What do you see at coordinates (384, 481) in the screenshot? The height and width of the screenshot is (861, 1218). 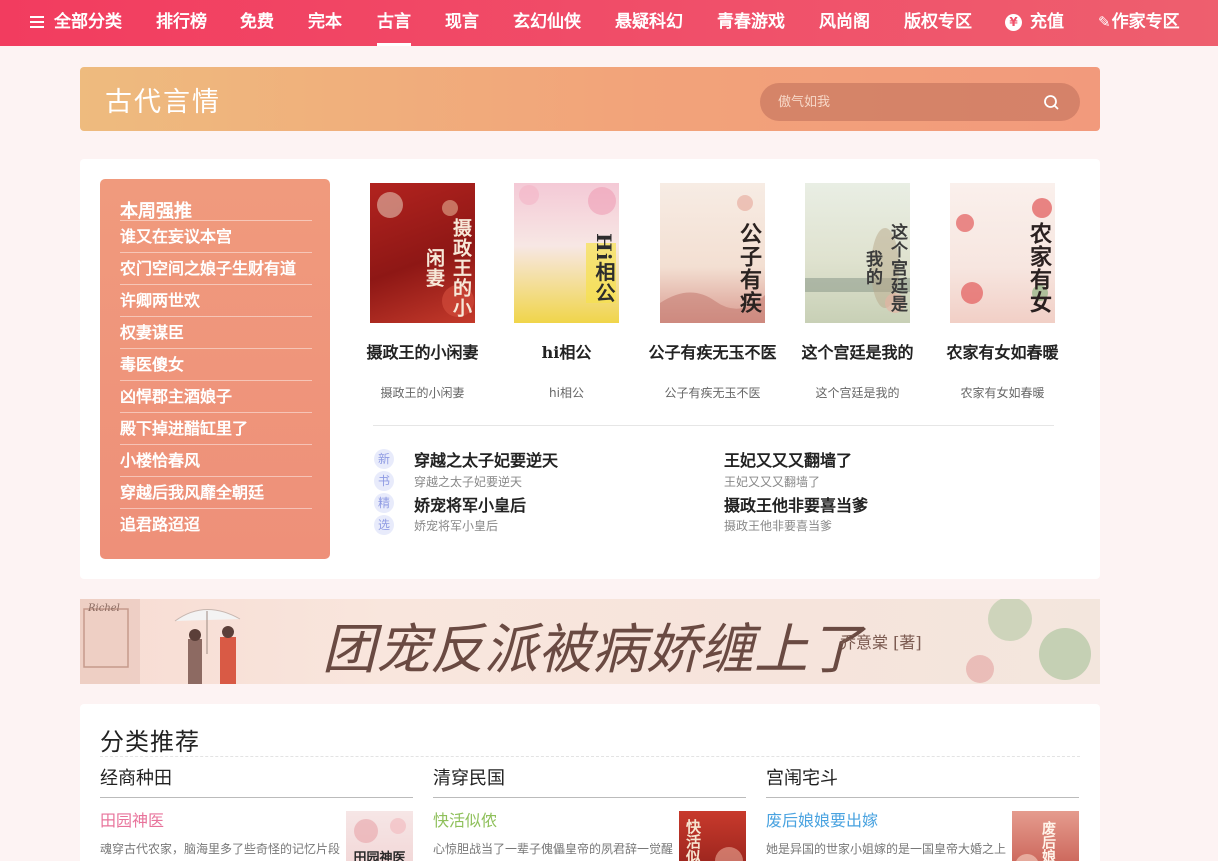 I see `badge-book: 书` at bounding box center [384, 481].